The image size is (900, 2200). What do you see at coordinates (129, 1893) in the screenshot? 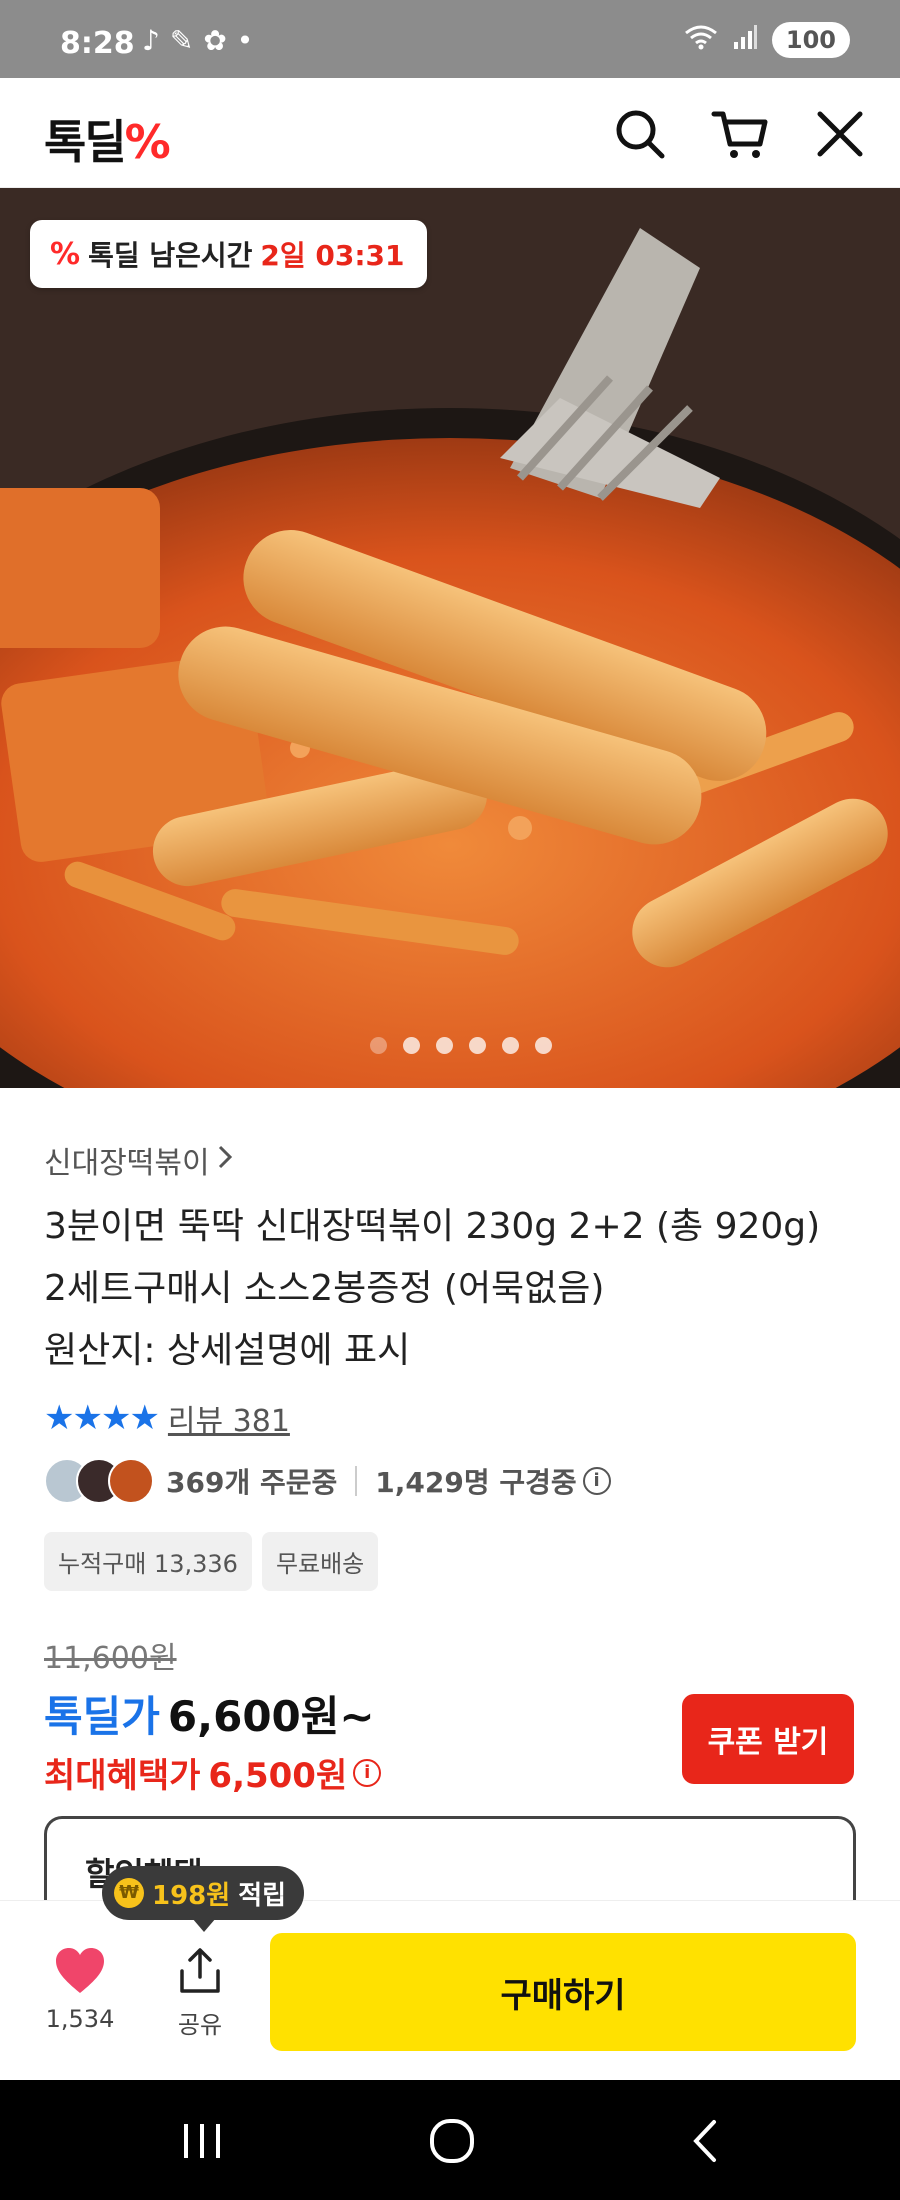
I see `coin-icon: ₩` at bounding box center [129, 1893].